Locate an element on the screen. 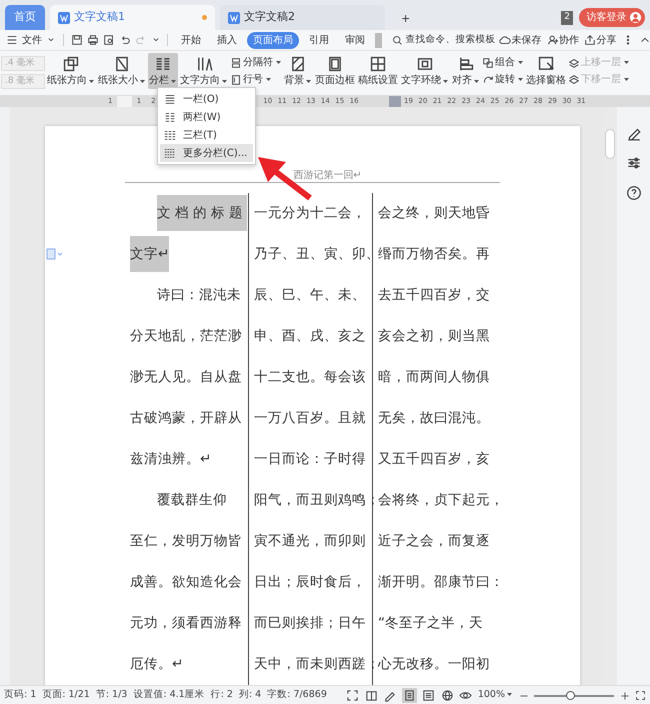  ribbon-button: 分栏 is located at coordinates (163, 71).